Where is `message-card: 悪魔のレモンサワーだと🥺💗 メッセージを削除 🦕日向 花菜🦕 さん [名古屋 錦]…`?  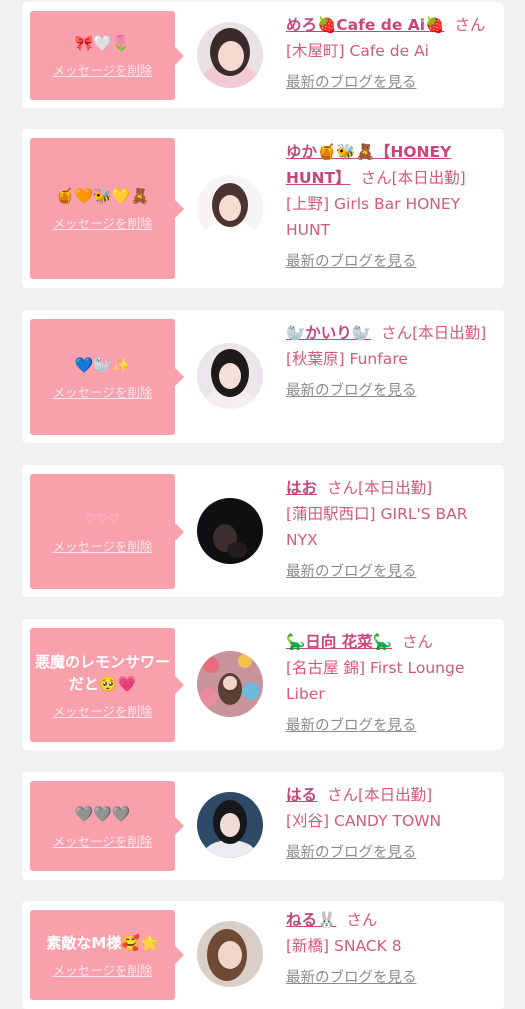 message-card: 悪魔のレモンサワーだと🥺💗 メッセージを削除 🦕日向 花菜🦕 さん [名古屋 錦]… is located at coordinates (263, 684).